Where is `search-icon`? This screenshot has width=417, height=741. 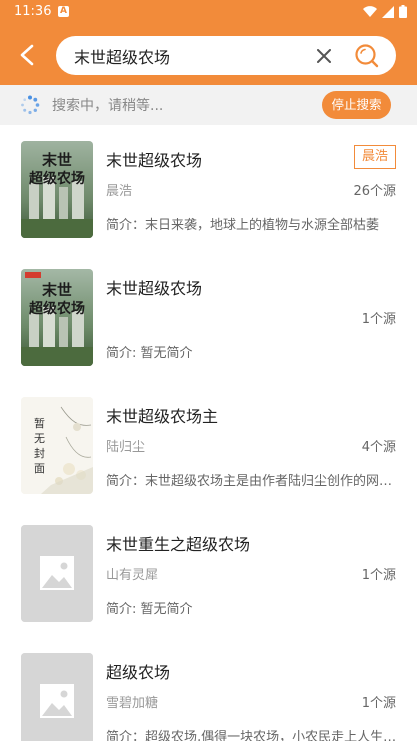
search-icon is located at coordinates (367, 56).